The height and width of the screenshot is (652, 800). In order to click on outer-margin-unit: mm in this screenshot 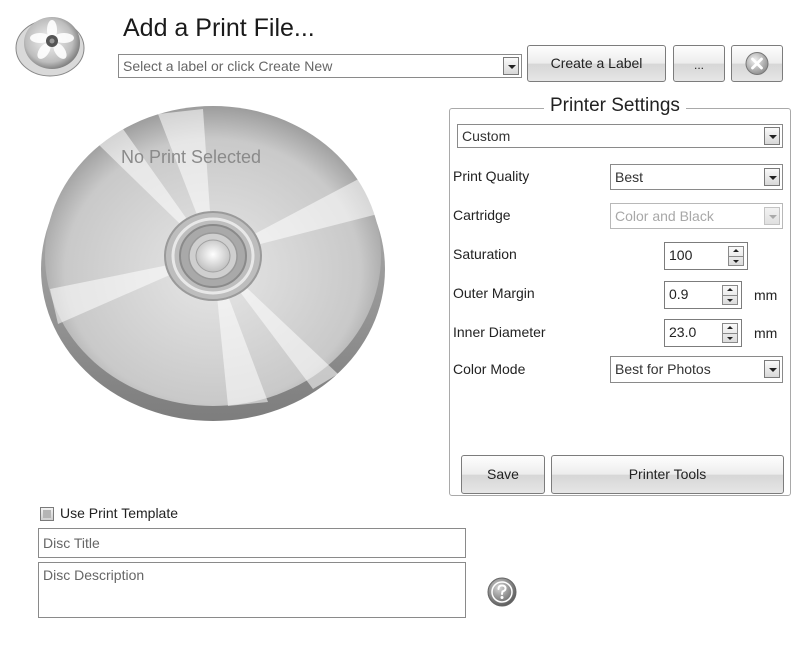, I will do `click(766, 295)`.